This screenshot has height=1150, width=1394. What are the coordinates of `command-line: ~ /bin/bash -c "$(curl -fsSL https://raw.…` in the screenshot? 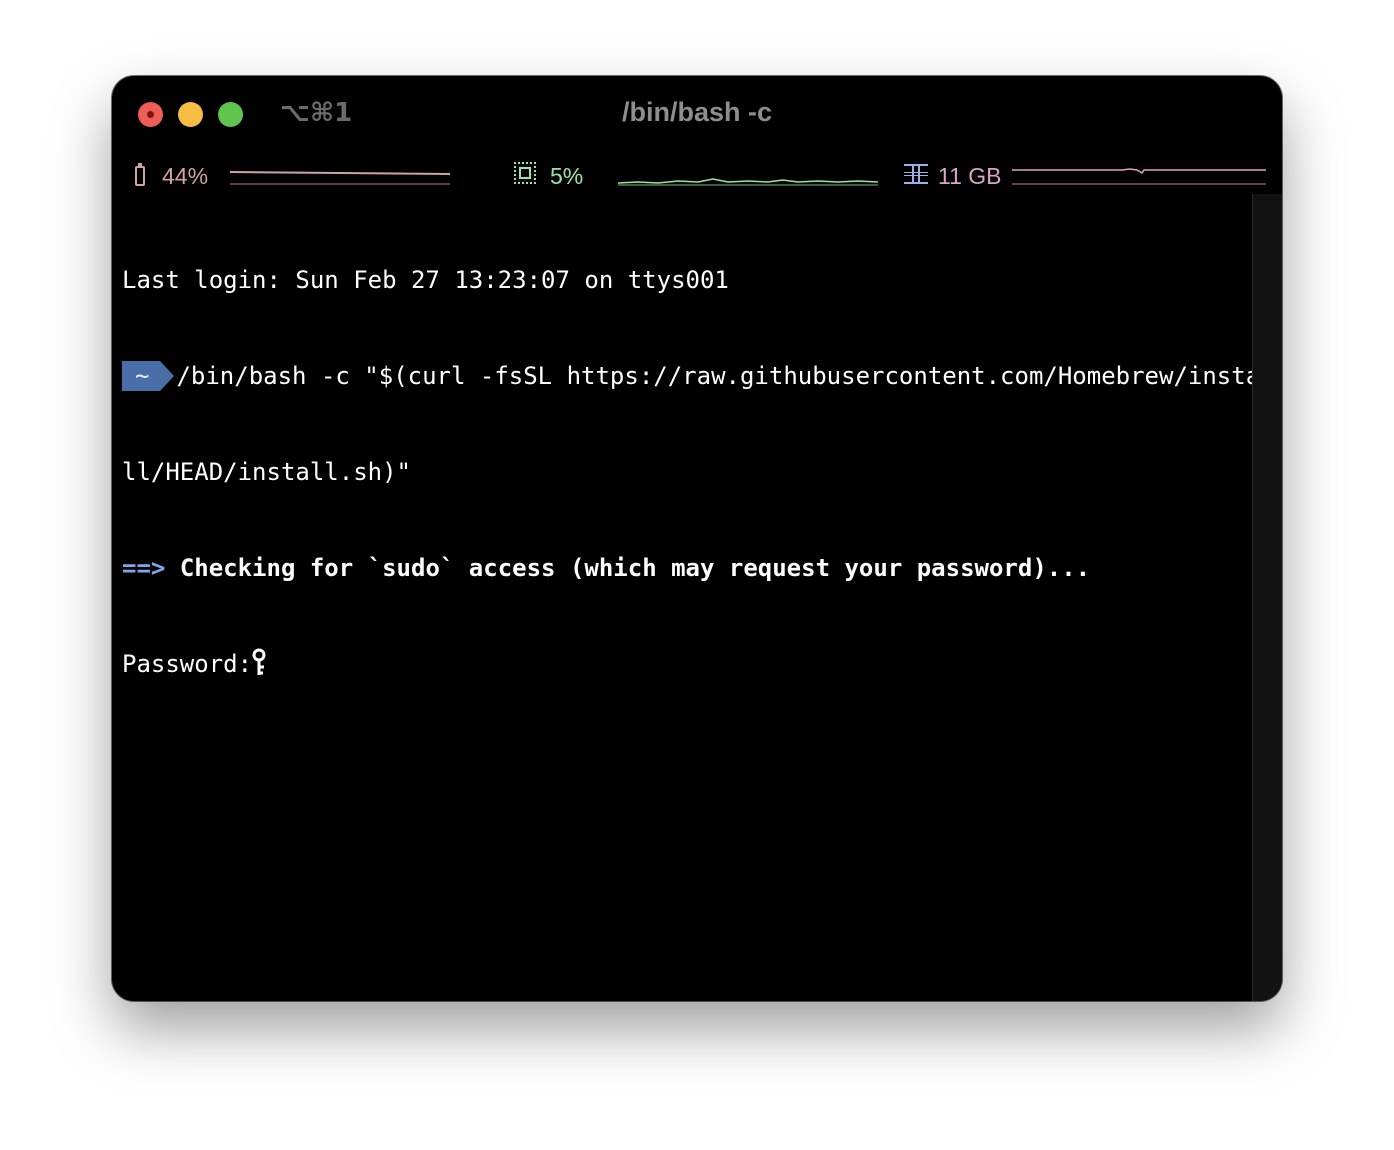 It's located at (691, 376).